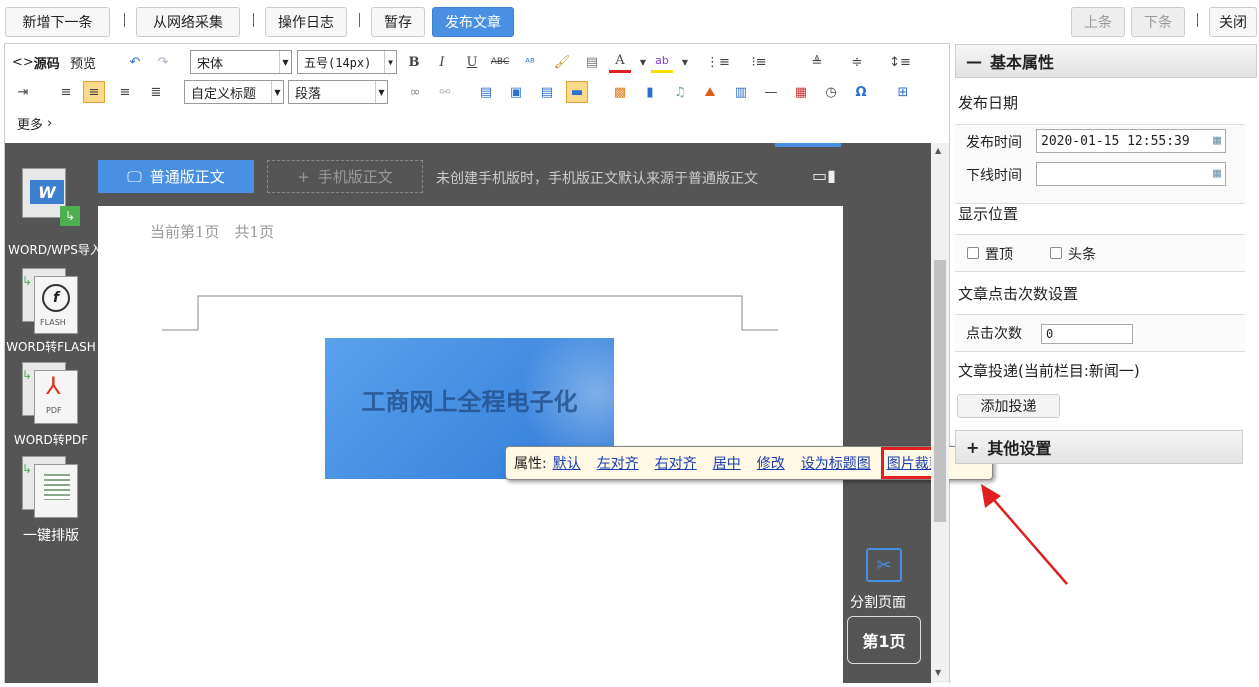 This screenshot has height=687, width=1259. What do you see at coordinates (486, 92) in the screenshot?
I see `image-left-icon: ▤` at bounding box center [486, 92].